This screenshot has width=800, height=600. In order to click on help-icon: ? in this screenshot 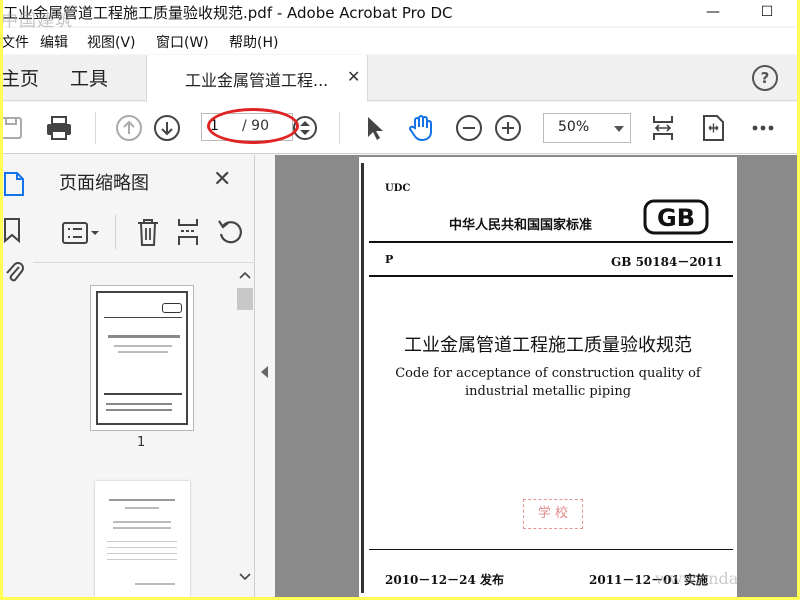, I will do `click(765, 78)`.